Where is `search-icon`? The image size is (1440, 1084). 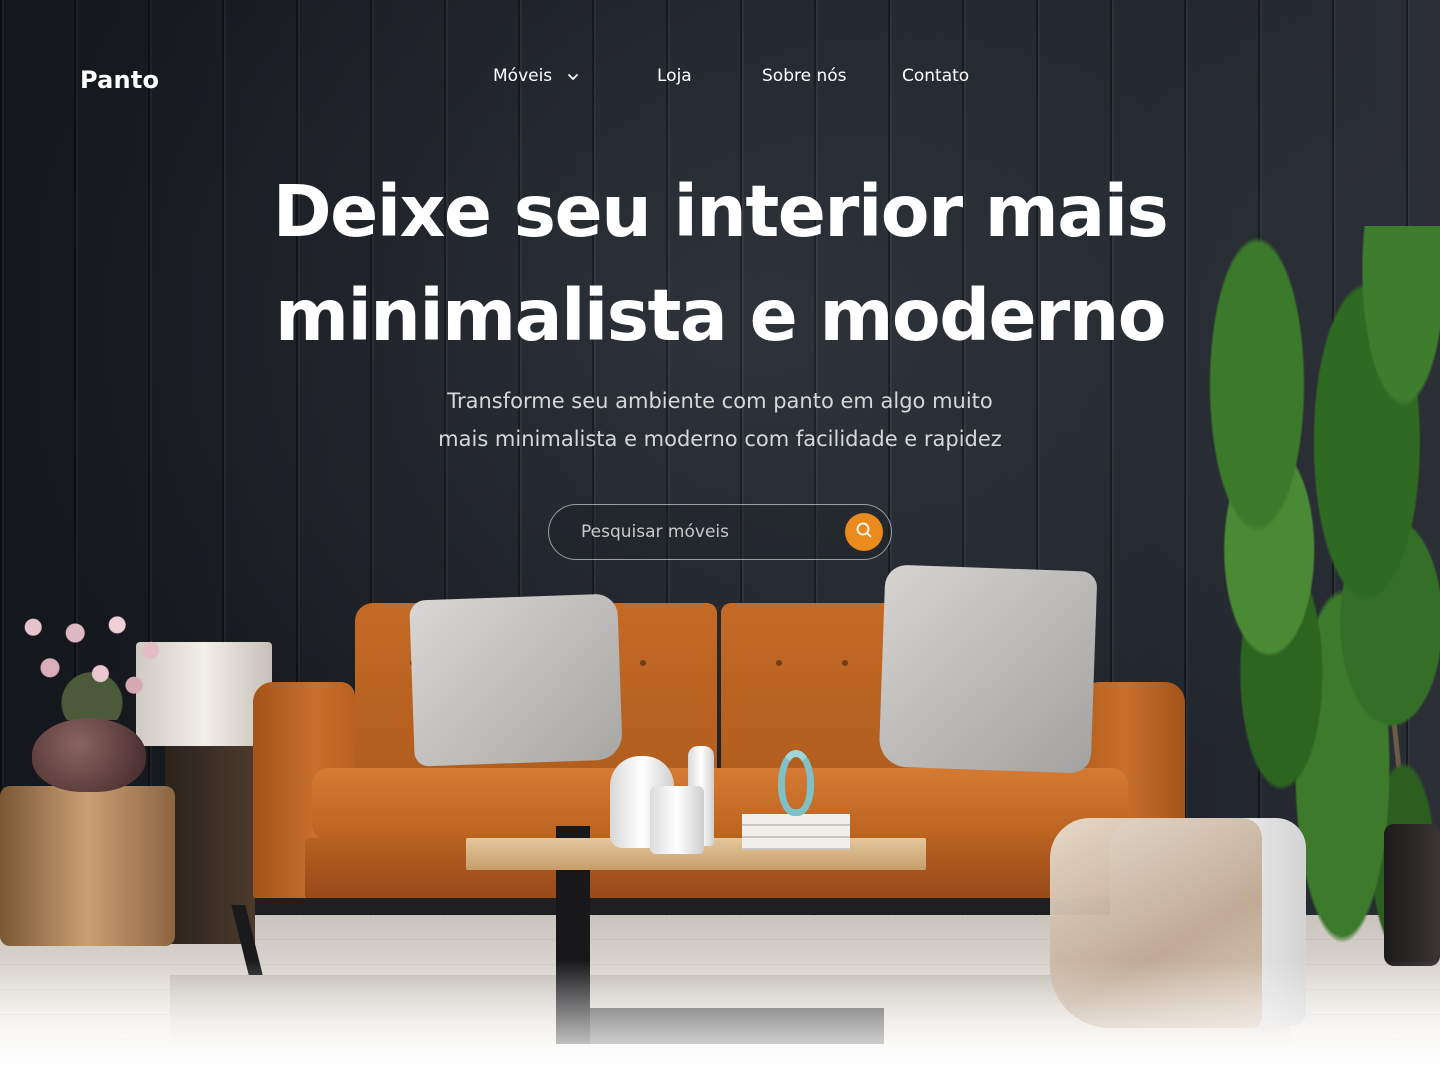 search-icon is located at coordinates (864, 532).